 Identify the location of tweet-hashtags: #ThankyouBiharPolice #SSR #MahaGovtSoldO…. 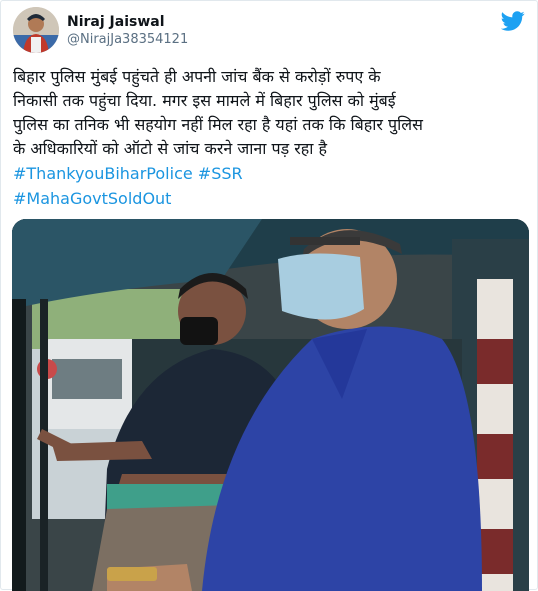
(270, 186).